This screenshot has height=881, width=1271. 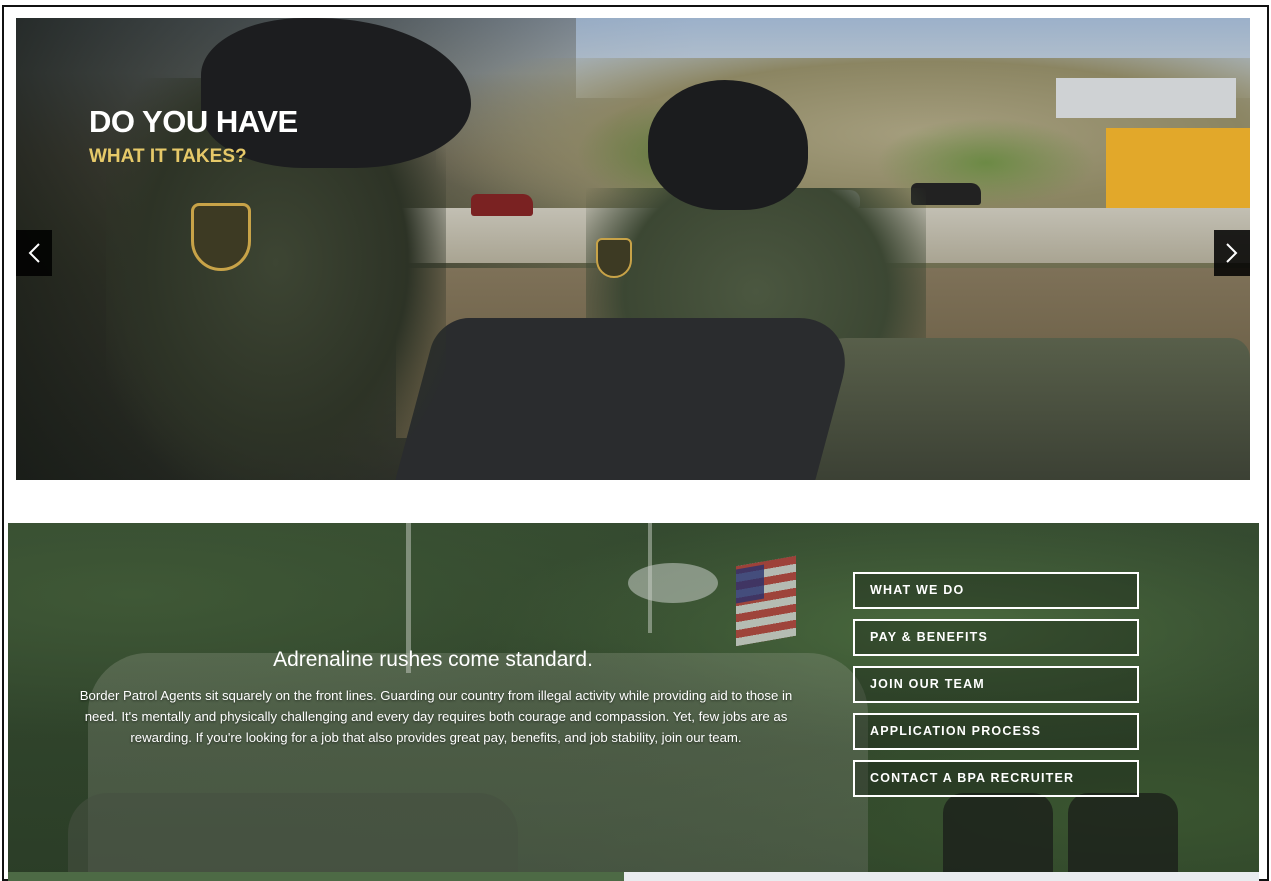 I want to click on hero-subtitle: WHAT IT TAKES?, so click(x=168, y=156).